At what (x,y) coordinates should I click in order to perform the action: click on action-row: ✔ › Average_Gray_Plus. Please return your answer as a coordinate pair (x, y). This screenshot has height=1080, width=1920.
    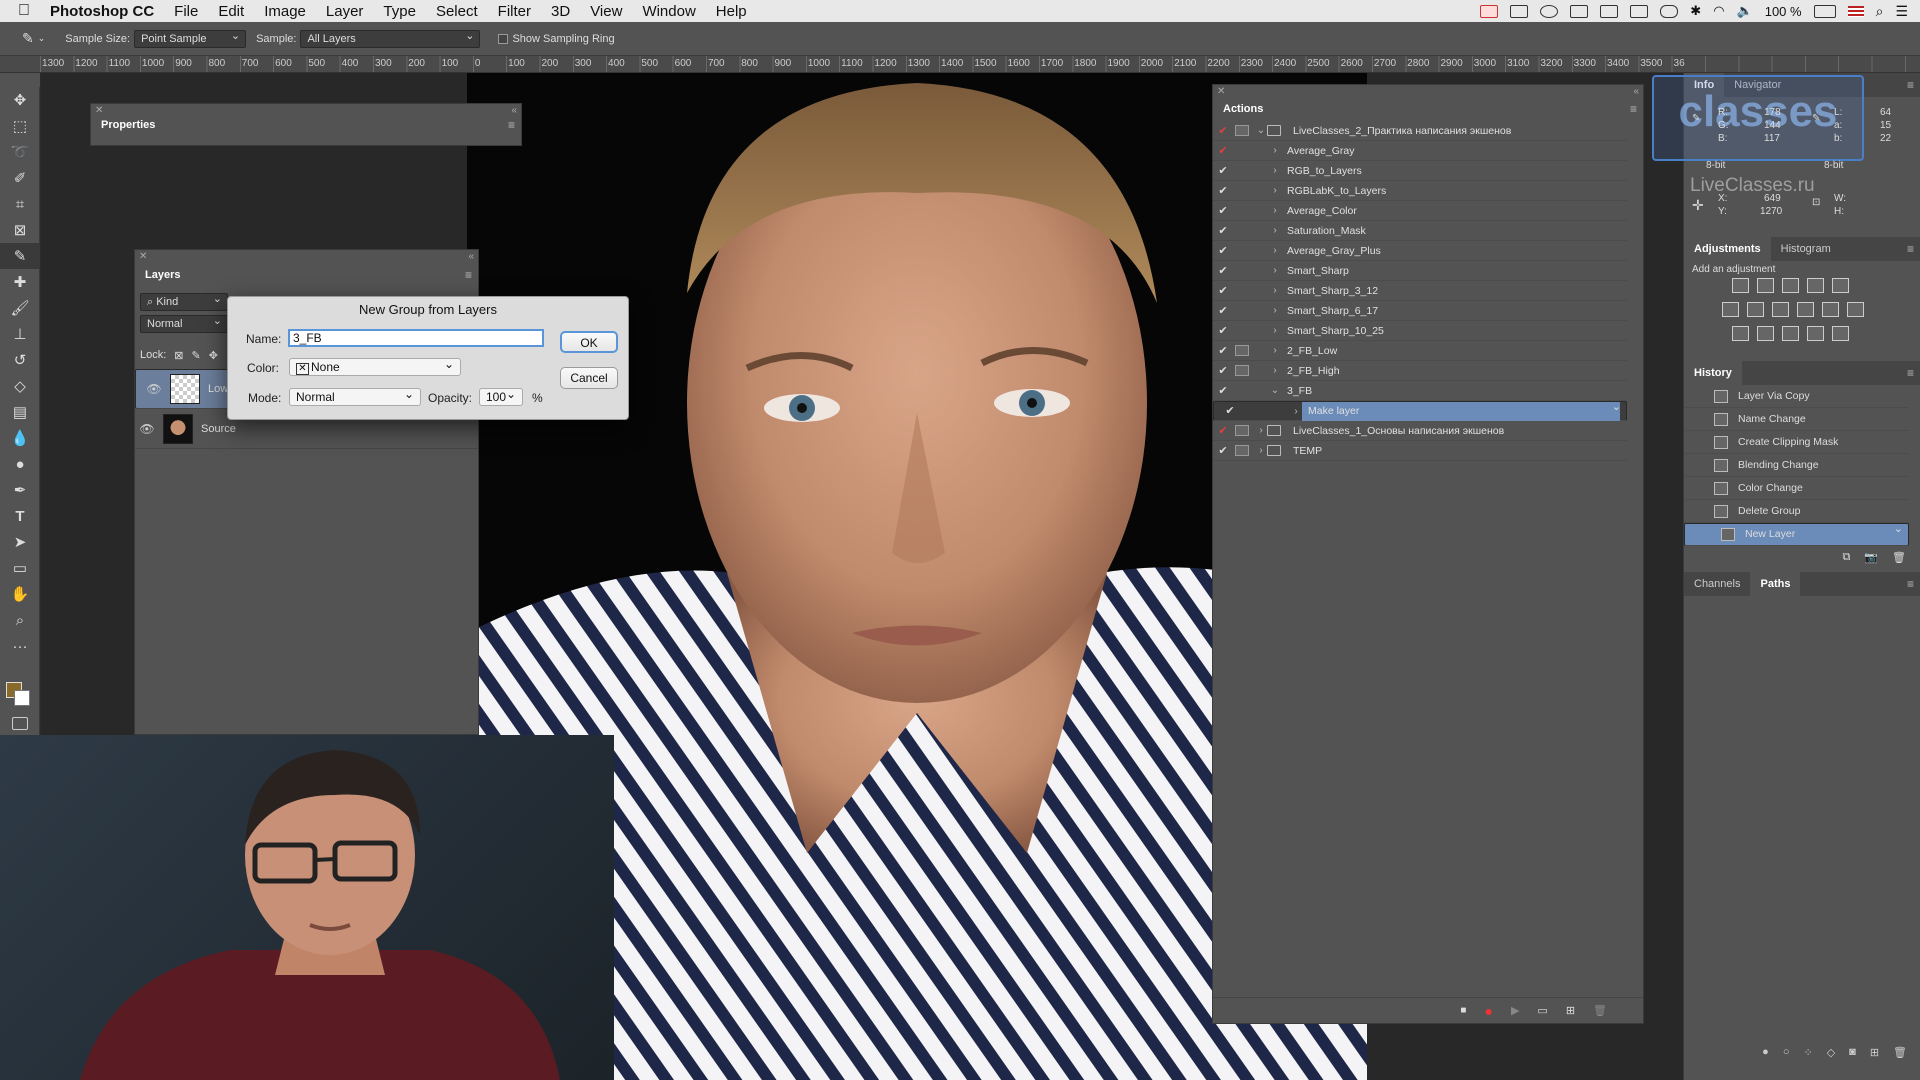
    Looking at the image, I should click on (1420, 251).